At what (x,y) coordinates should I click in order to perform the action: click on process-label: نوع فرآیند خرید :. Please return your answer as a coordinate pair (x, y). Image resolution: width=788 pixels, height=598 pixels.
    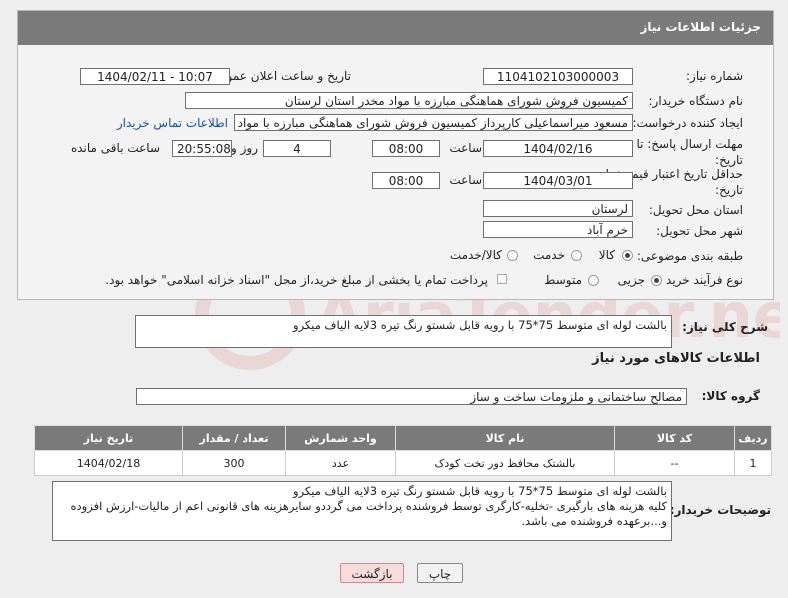
    Looking at the image, I should click on (700, 280).